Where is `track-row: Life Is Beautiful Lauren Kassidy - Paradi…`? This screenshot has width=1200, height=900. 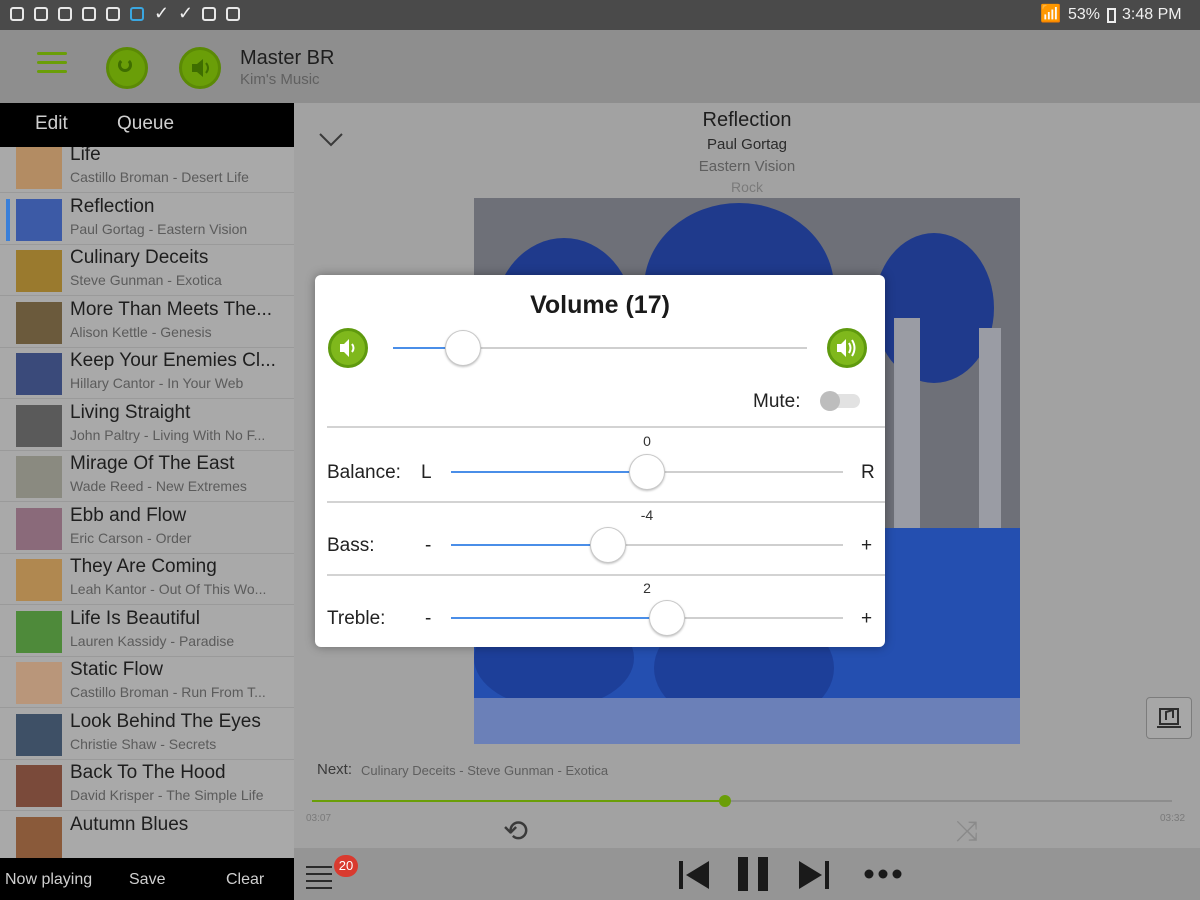 track-row: Life Is Beautiful Lauren Kassidy - Paradi… is located at coordinates (147, 631).